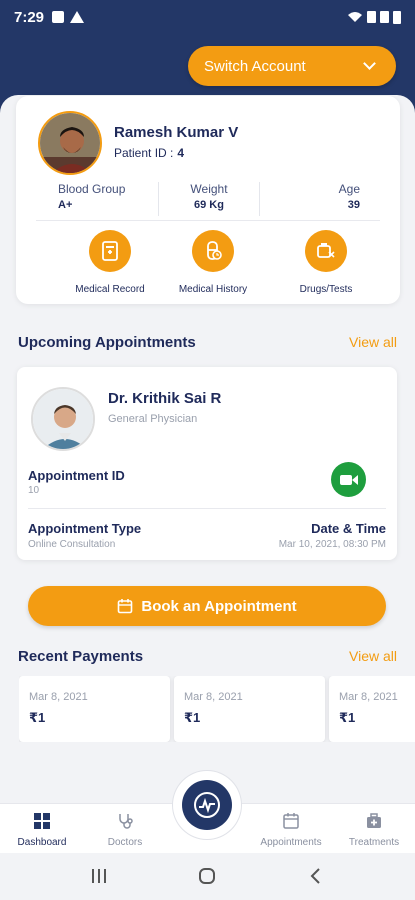 This screenshot has height=900, width=415. I want to click on patient-id-value: 4, so click(181, 153).